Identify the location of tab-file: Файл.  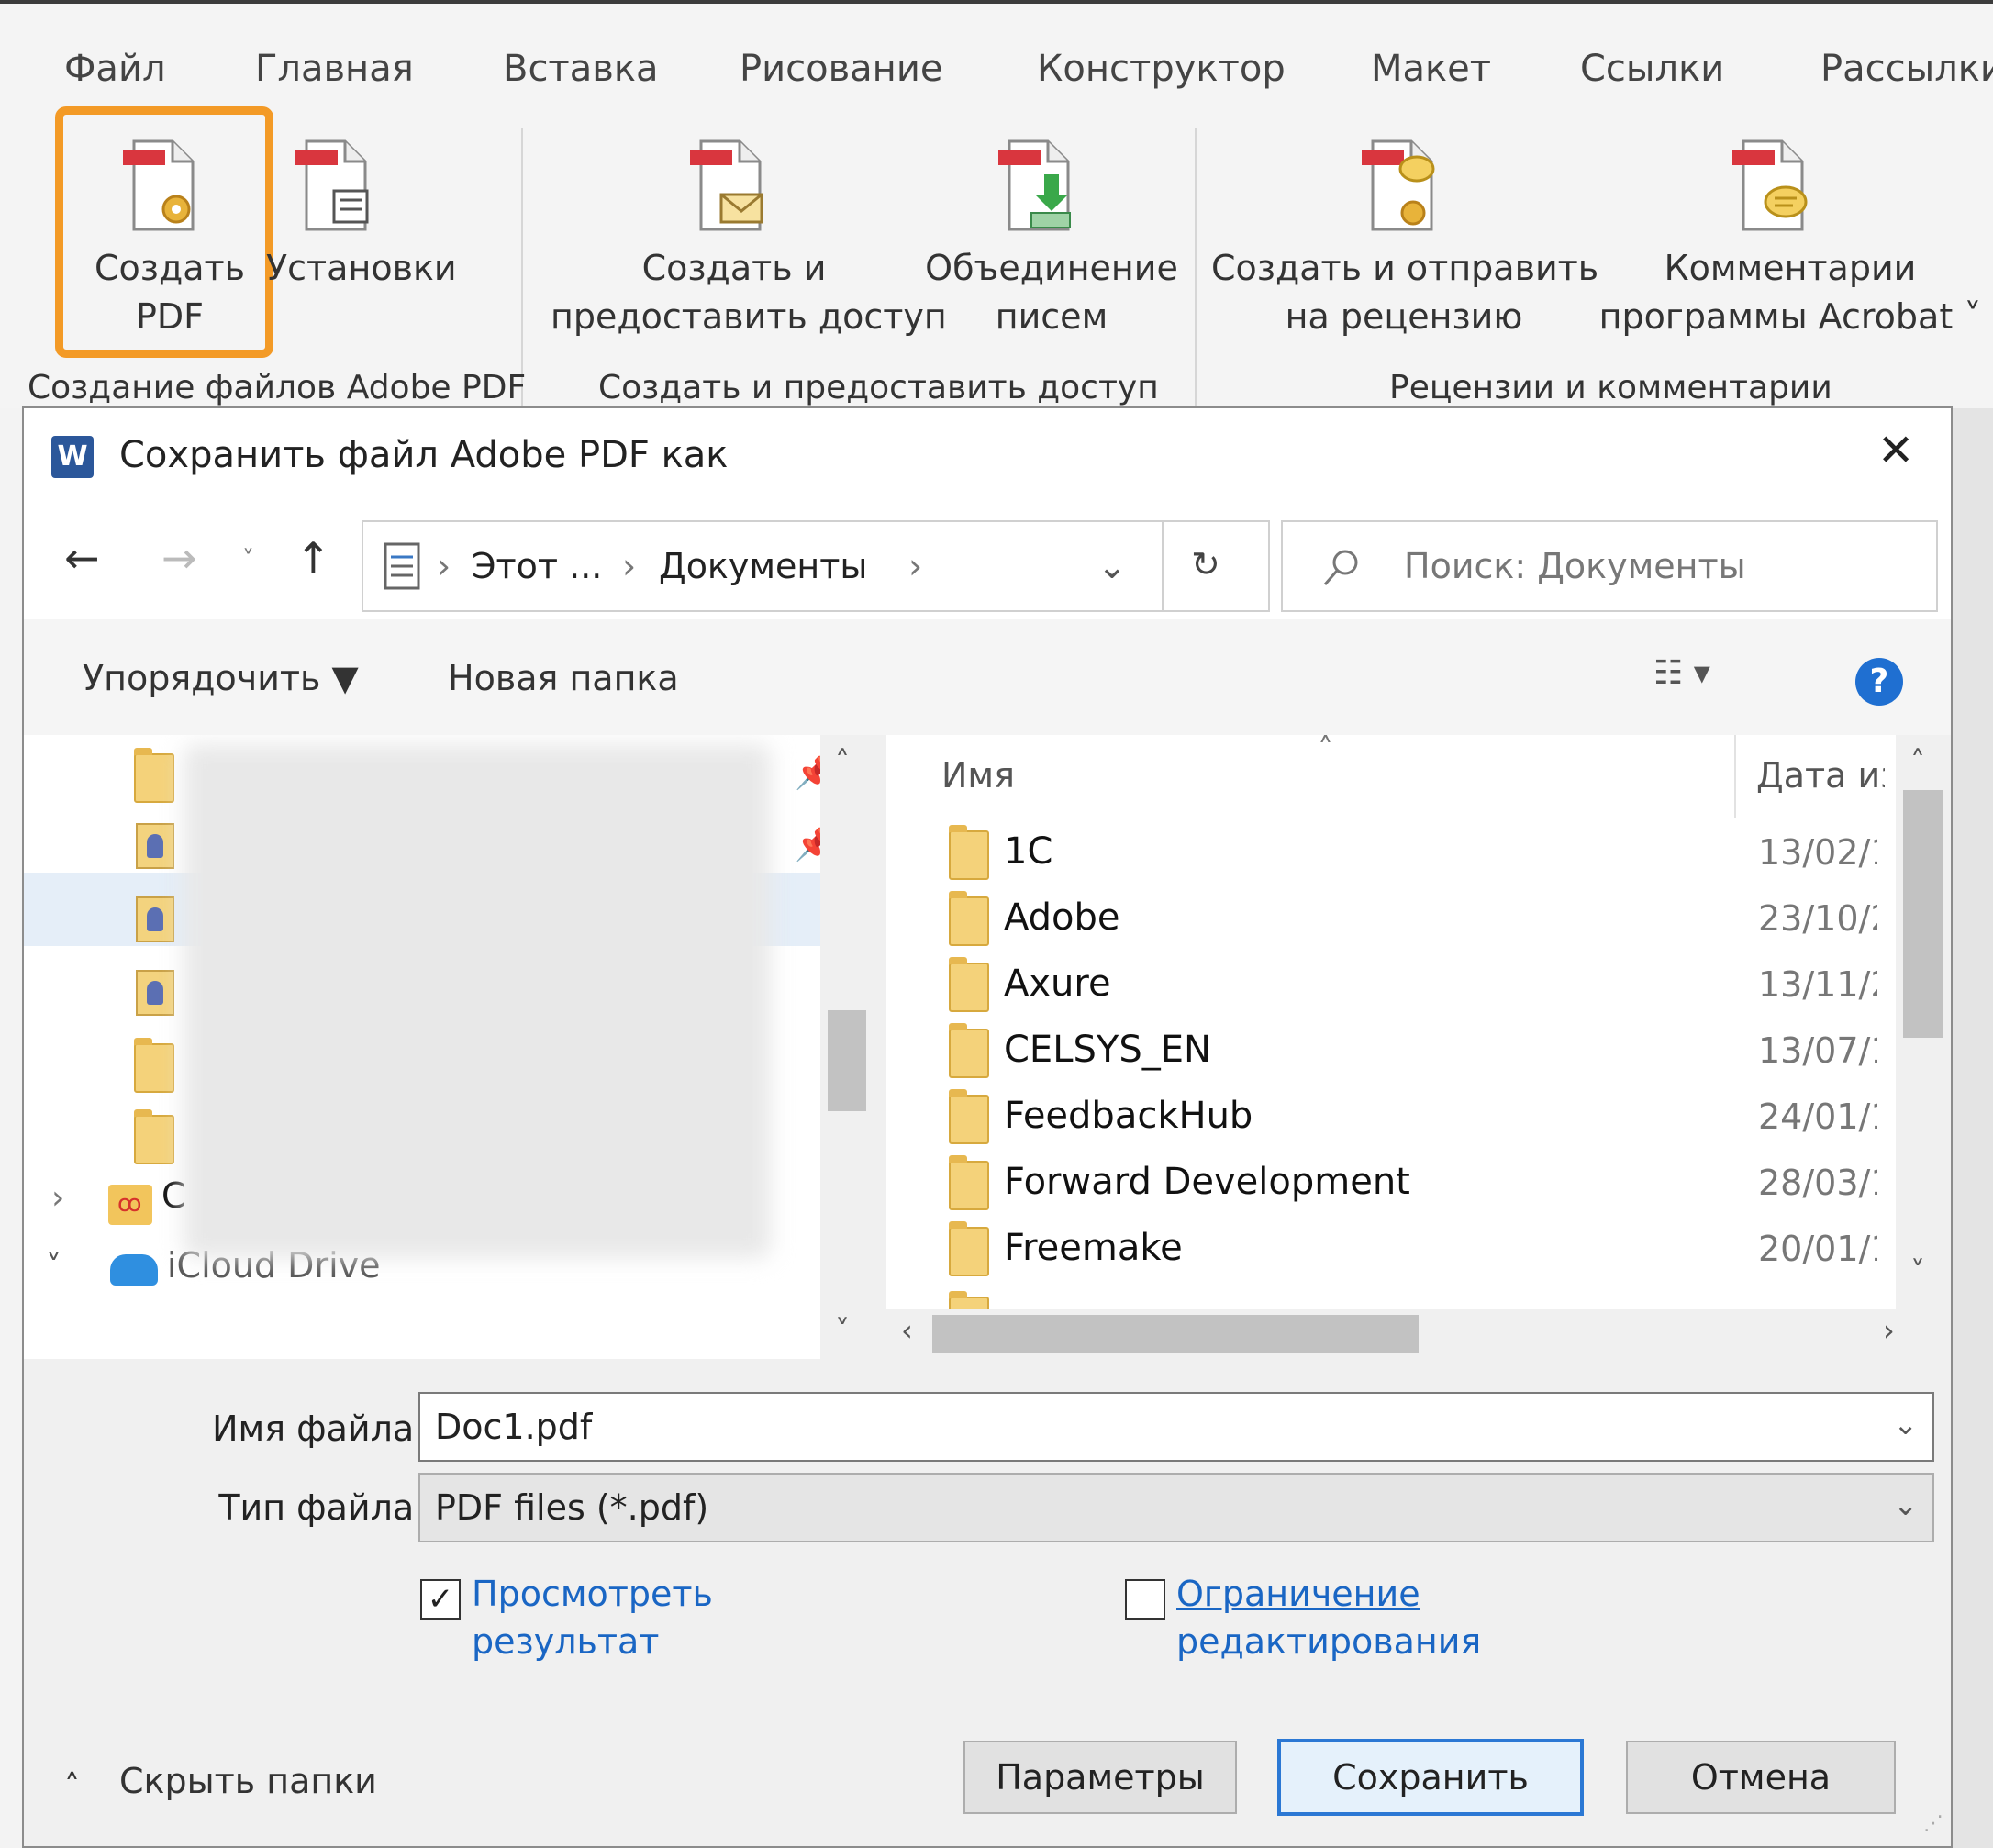
(115, 69).